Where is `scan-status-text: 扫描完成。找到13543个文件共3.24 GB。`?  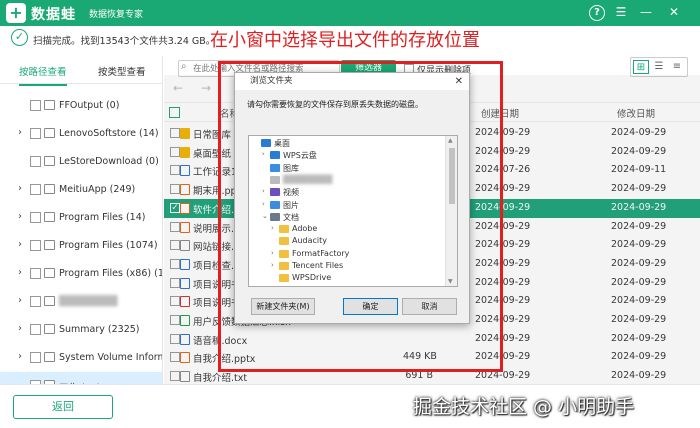 scan-status-text: 扫描完成。找到13543个文件共3.24 GB。 is located at coordinates (124, 41).